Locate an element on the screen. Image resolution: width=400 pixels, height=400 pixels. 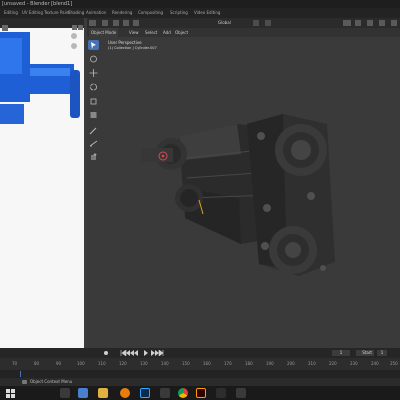
ruler-tick: 200 is located at coordinates (291, 363).